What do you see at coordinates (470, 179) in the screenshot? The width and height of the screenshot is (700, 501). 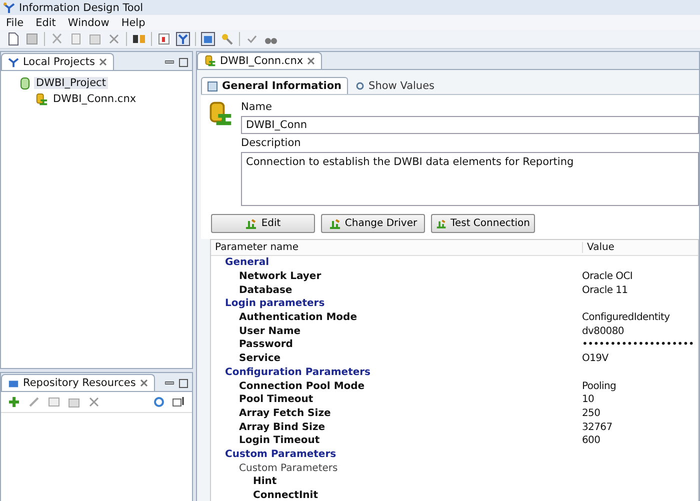 I see `description-field: Connection to establish the DWBI data elements for Reporting` at bounding box center [470, 179].